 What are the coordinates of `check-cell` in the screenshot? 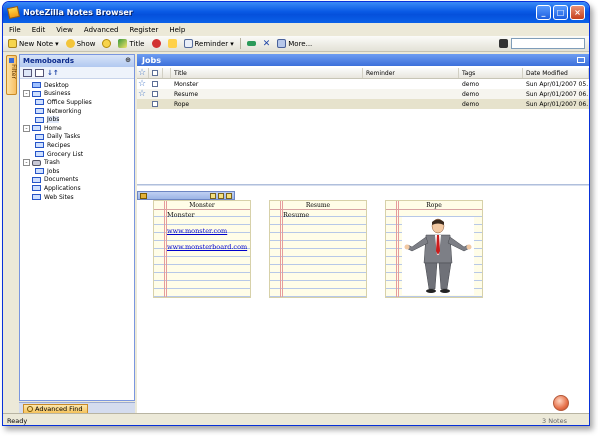 It's located at (156, 84).